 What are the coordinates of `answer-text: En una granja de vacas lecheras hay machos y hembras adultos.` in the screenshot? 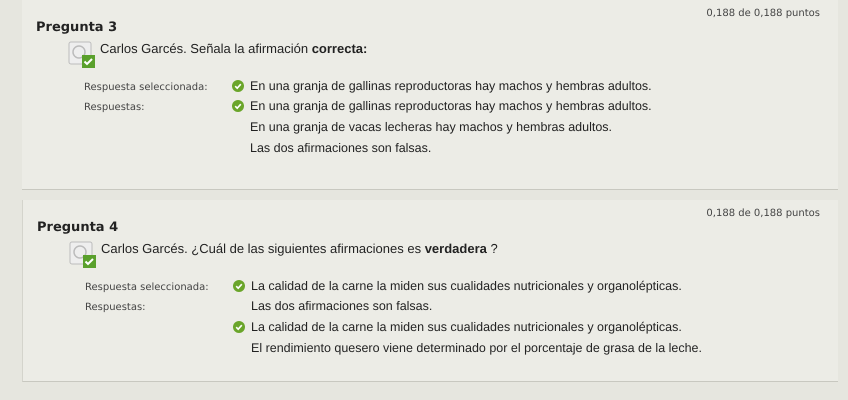 It's located at (431, 127).